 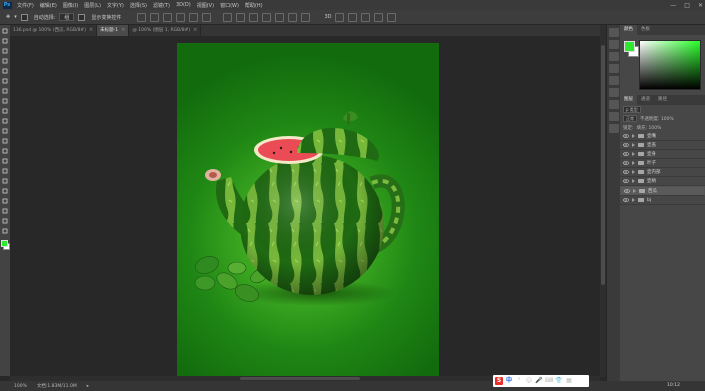 What do you see at coordinates (67, 17) in the screenshot?
I see `auto-select-dropdown: 组` at bounding box center [67, 17].